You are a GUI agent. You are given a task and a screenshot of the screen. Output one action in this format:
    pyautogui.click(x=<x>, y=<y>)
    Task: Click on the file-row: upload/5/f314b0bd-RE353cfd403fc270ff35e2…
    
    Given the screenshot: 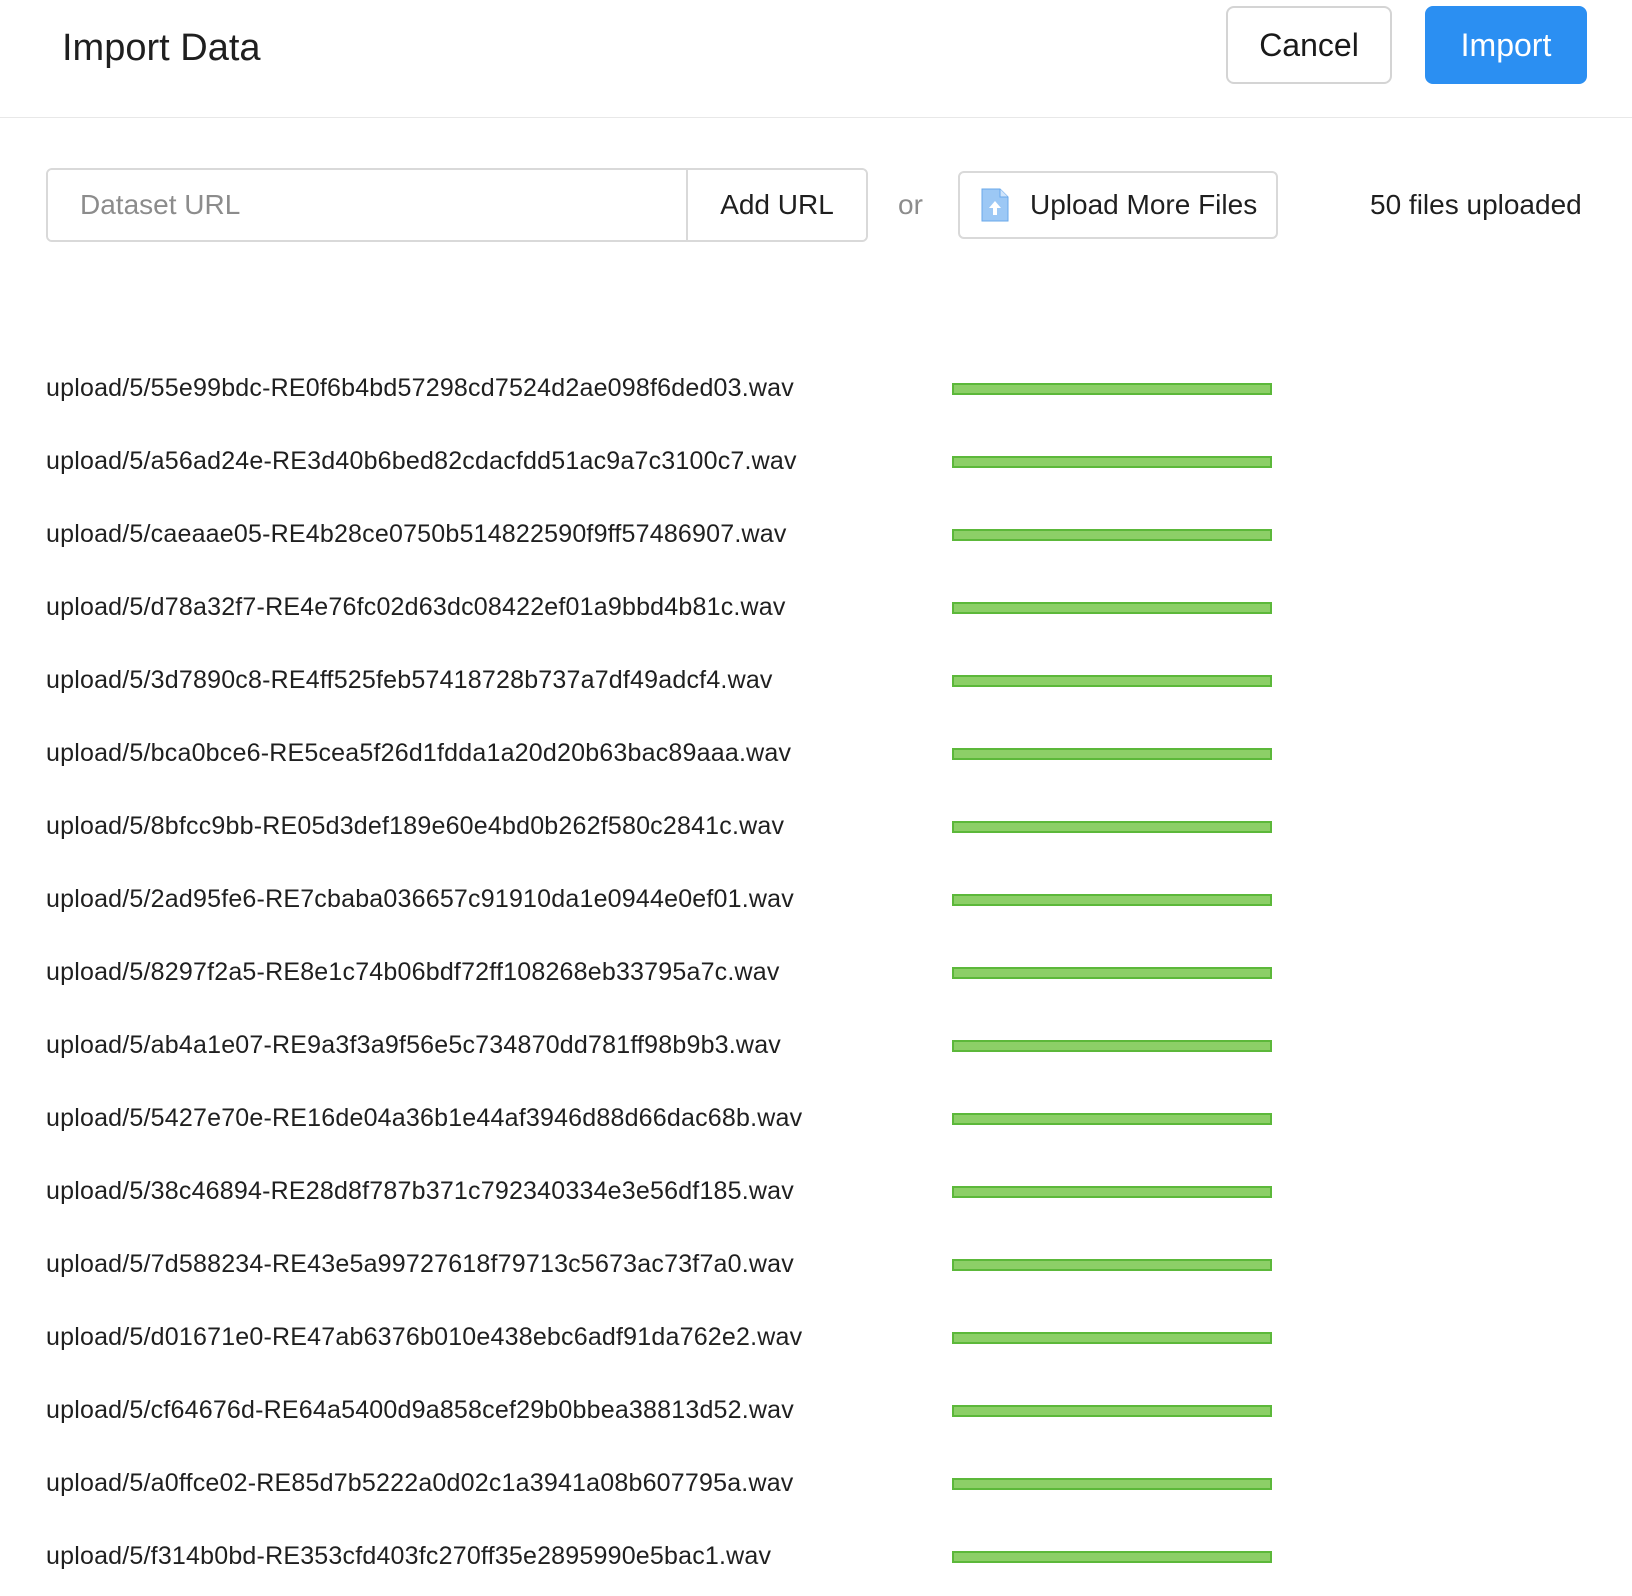 What is the action you would take?
    pyautogui.click(x=696, y=1559)
    